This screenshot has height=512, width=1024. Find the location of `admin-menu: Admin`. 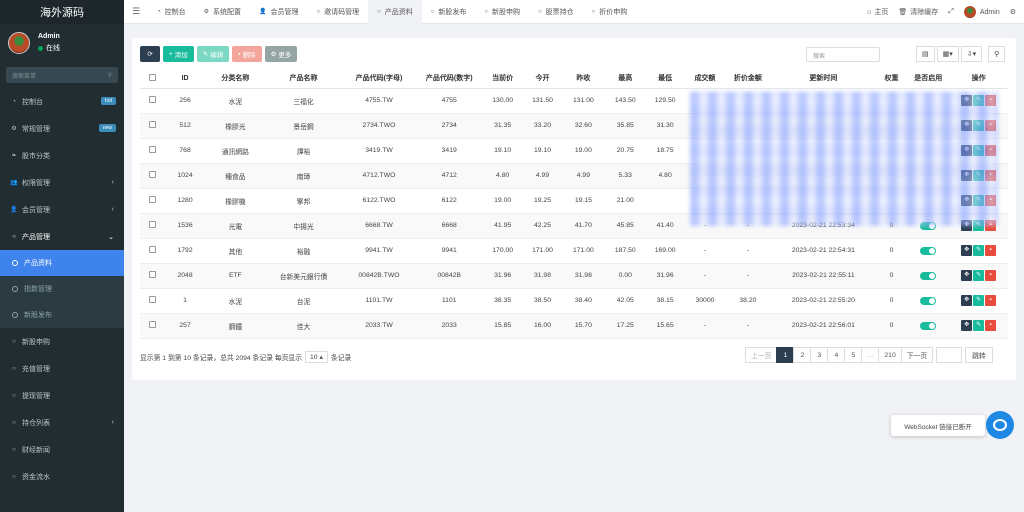

admin-menu: Admin is located at coordinates (981, 12).